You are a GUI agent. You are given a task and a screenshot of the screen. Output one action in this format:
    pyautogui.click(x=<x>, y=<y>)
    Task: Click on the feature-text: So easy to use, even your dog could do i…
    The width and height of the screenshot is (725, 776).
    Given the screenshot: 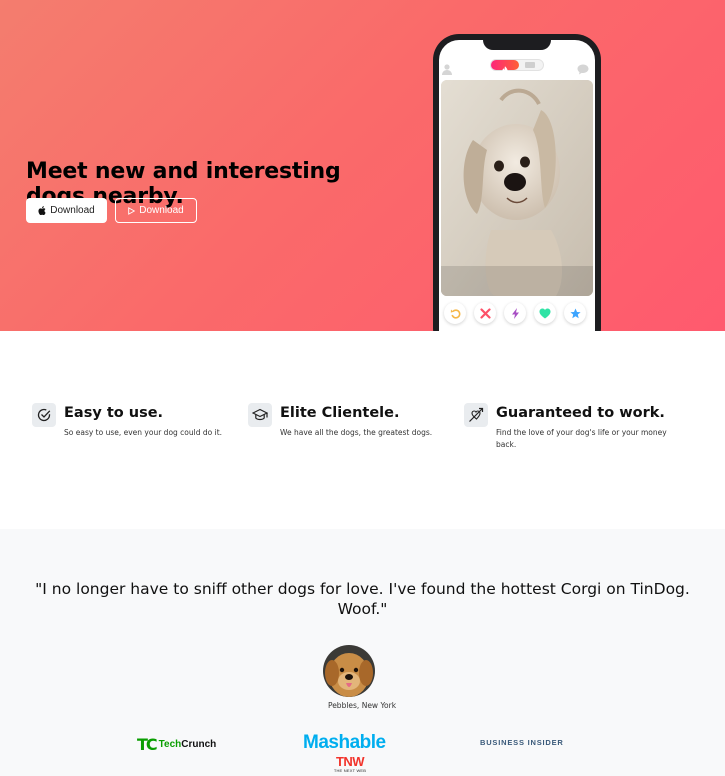 What is the action you would take?
    pyautogui.click(x=143, y=432)
    